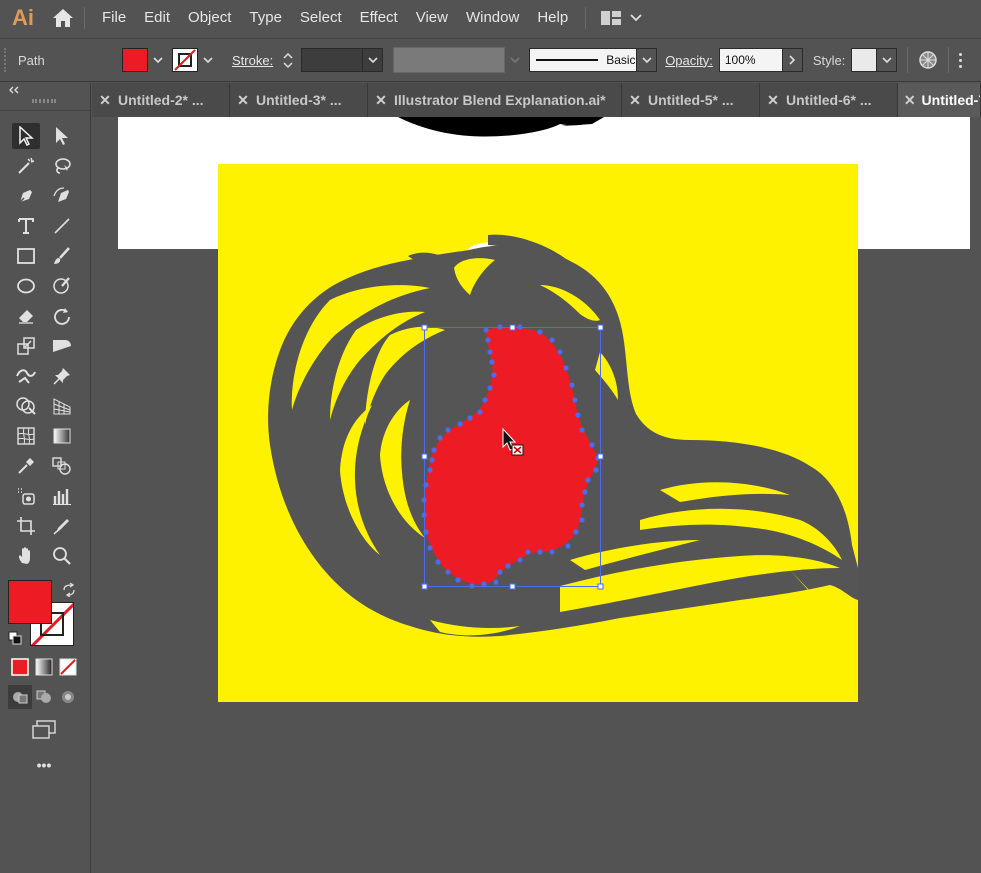 Image resolution: width=981 pixels, height=873 pixels. I want to click on draw-behind-button, so click(44, 697).